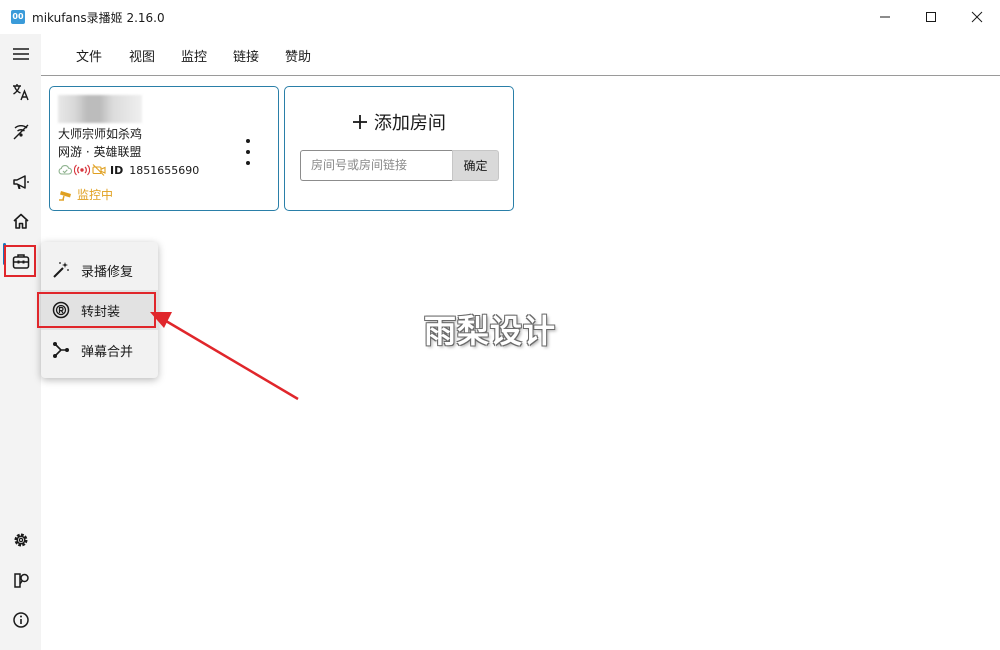 This screenshot has width=1000, height=650. Describe the element at coordinates (490, 331) in the screenshot. I see `watermark-text: 雨梨设计` at that location.